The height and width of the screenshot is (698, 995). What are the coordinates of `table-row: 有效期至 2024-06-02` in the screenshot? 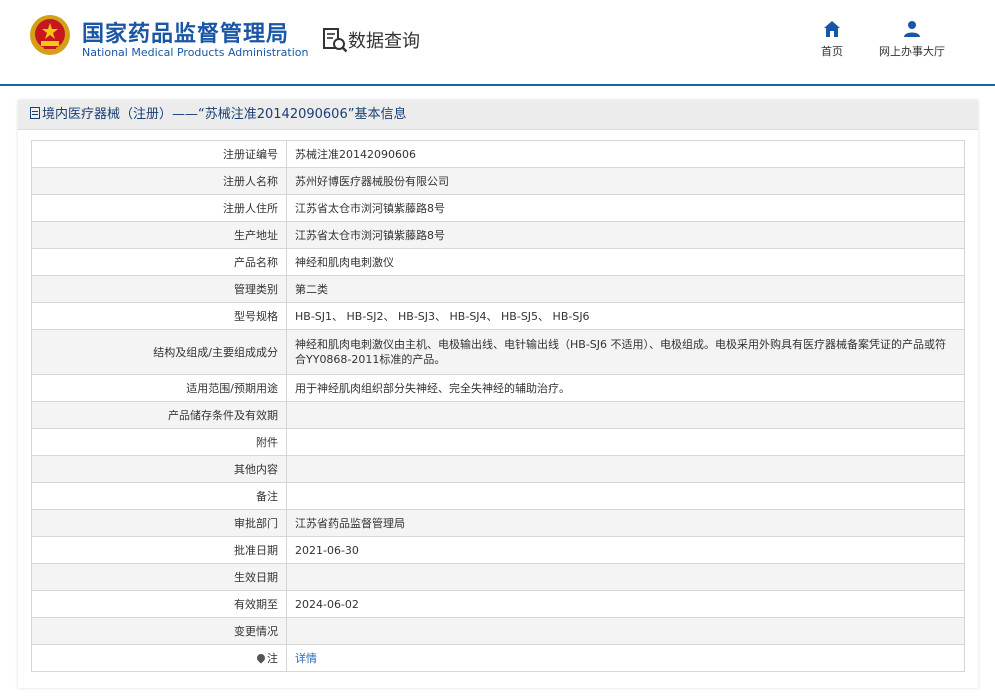 It's located at (498, 604).